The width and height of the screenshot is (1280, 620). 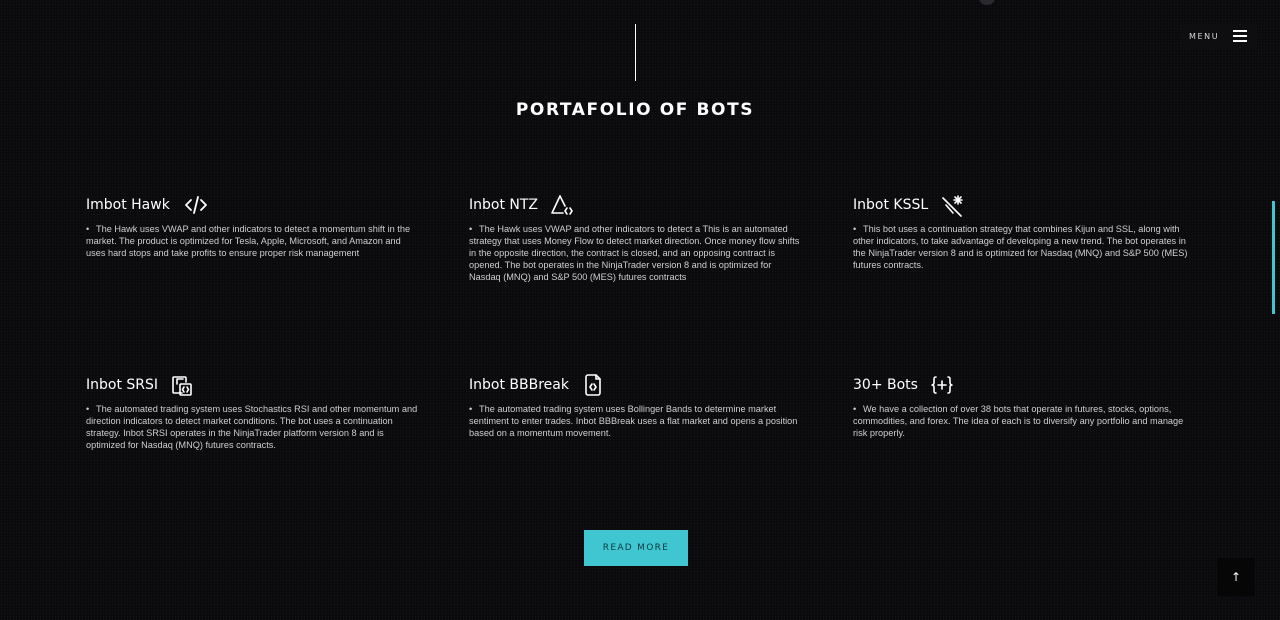 I want to click on bot-card-title: Inbot NTZ, so click(x=504, y=205).